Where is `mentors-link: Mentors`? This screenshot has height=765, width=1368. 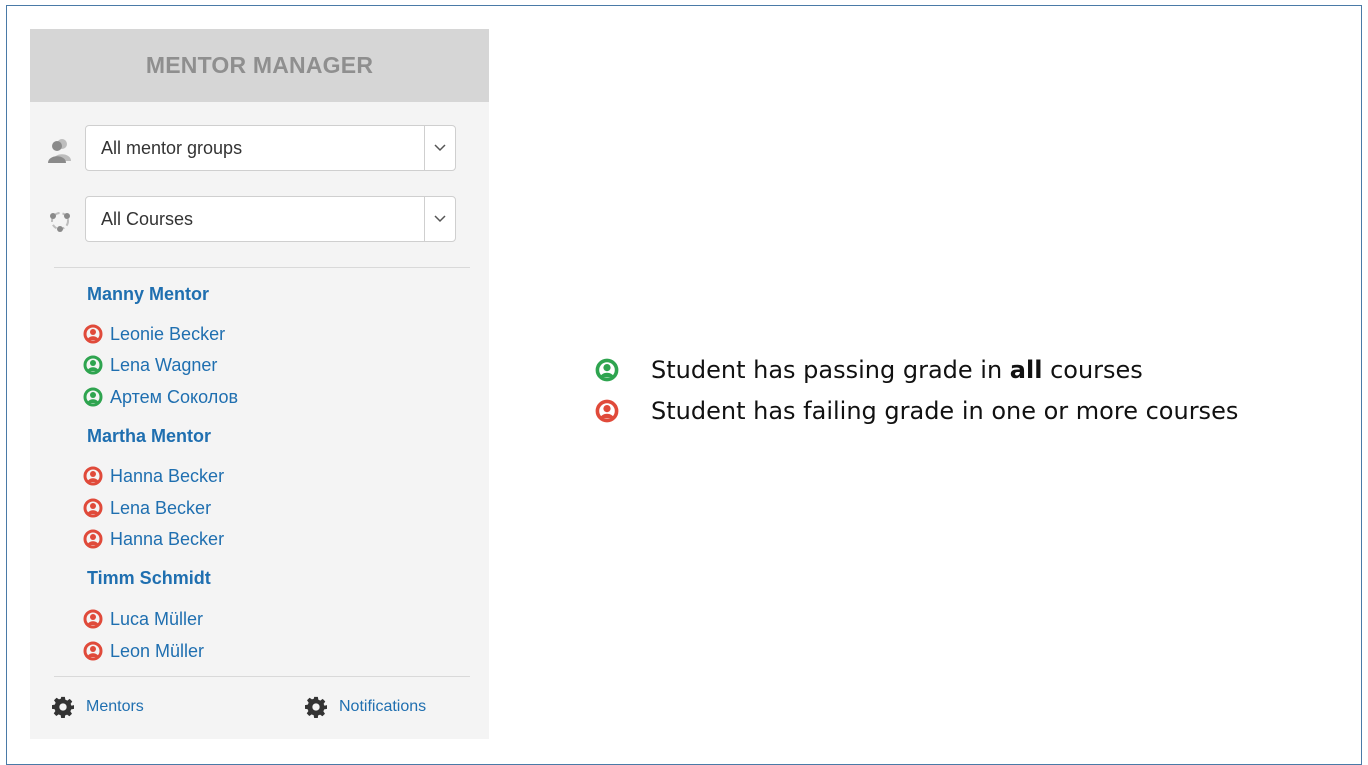 mentors-link: Mentors is located at coordinates (98, 707).